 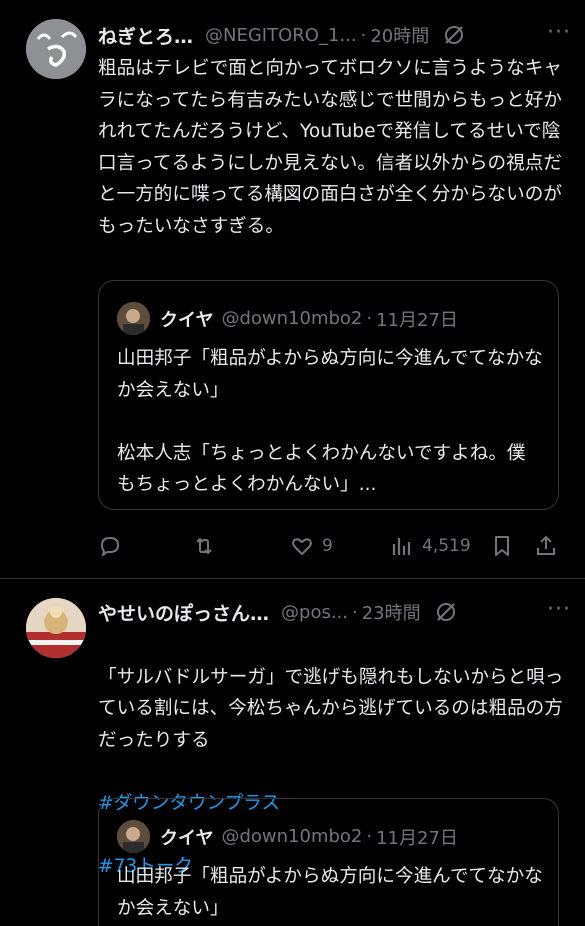 I want to click on tweet-header: やせいのぽっさん… @pos... · 23時間, so click(x=333, y=612).